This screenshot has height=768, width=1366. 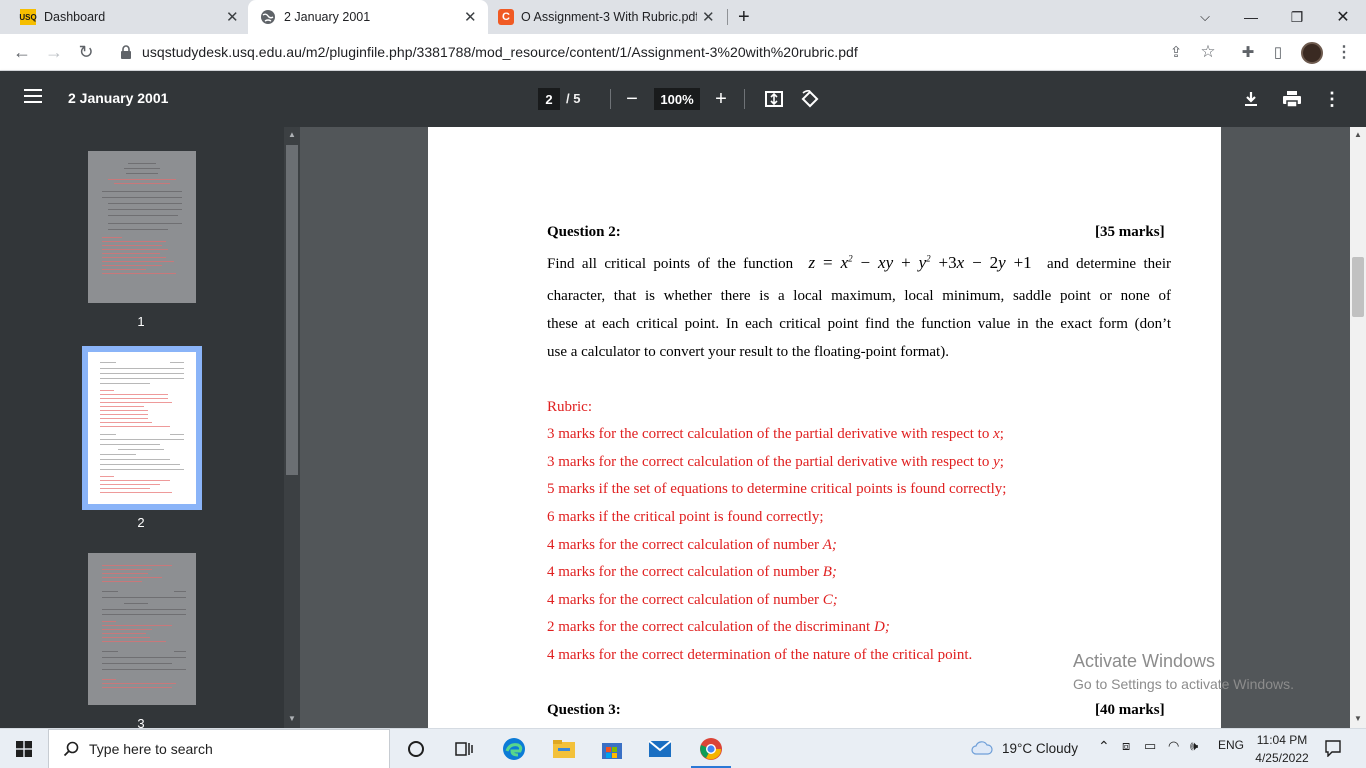 I want to click on meet-now-icon: ⧈, so click(x=1126, y=746).